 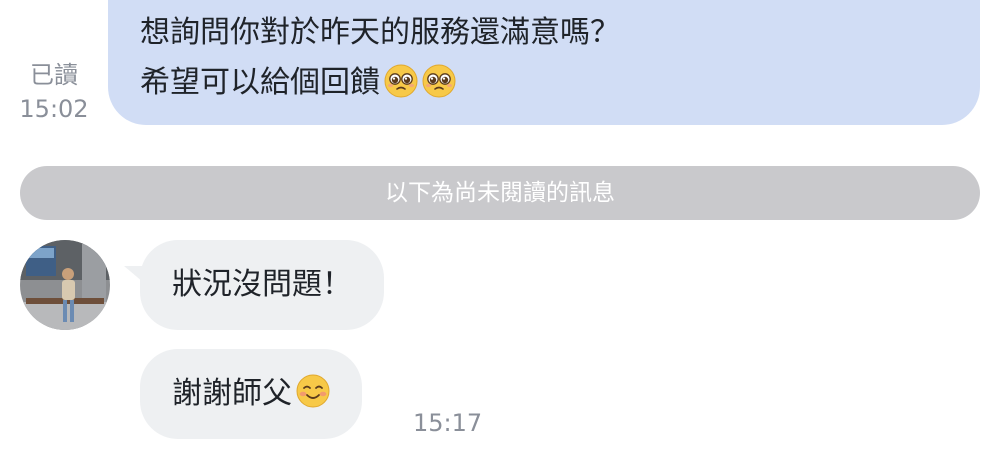 I want to click on user-avatar-icon, so click(x=65, y=285).